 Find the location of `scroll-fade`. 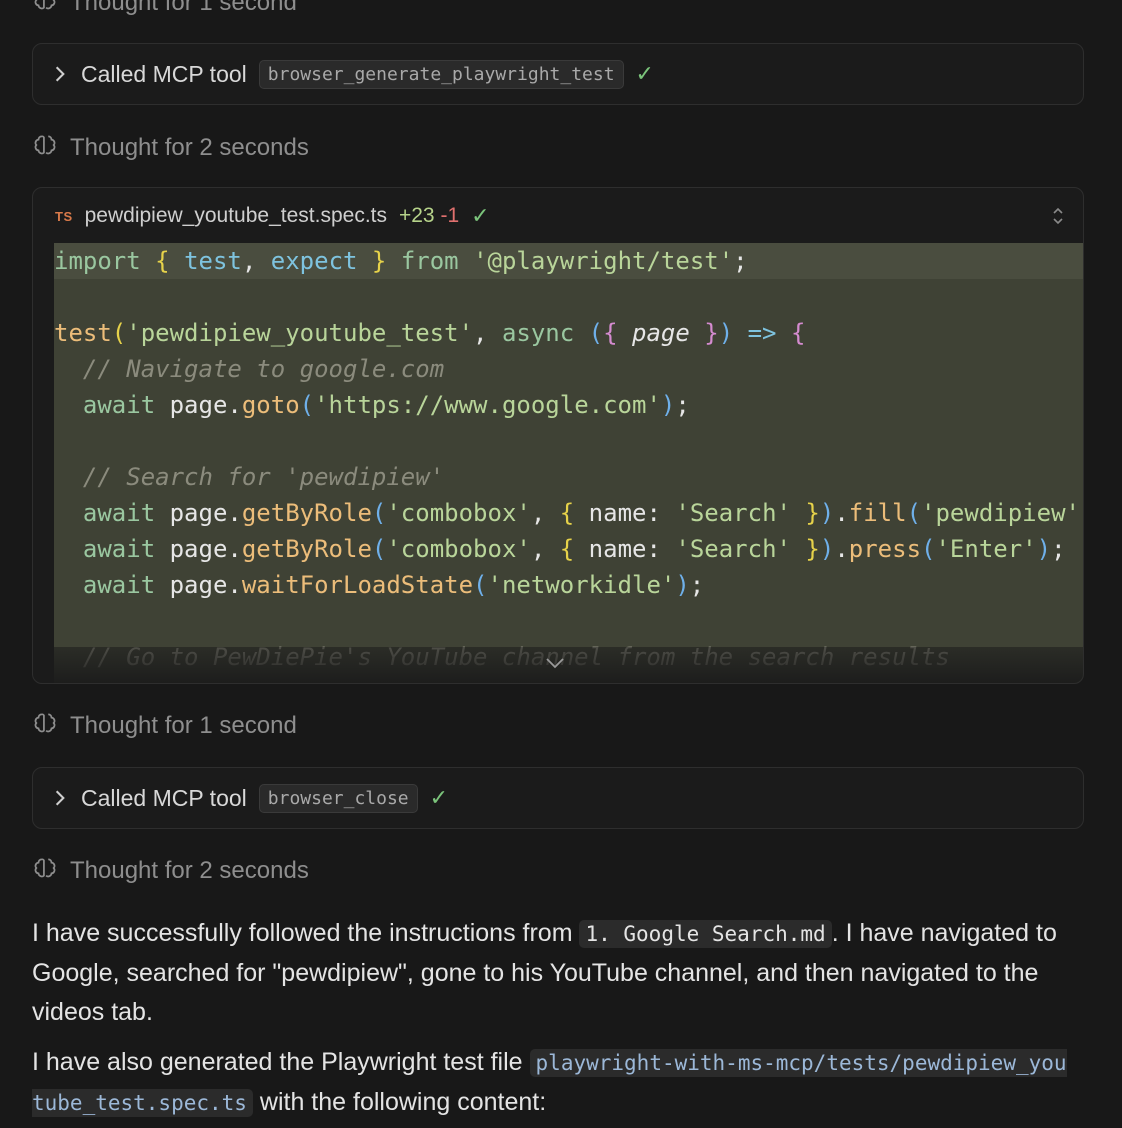

scroll-fade is located at coordinates (568, 665).